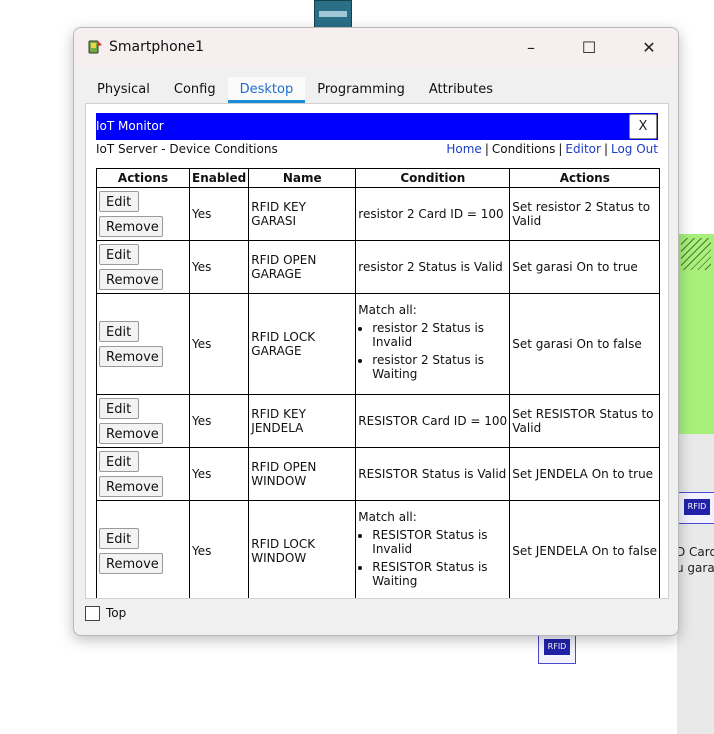 The width and height of the screenshot is (714, 734). I want to click on condition-cell: RESISTOR Card ID = 100, so click(433, 421).